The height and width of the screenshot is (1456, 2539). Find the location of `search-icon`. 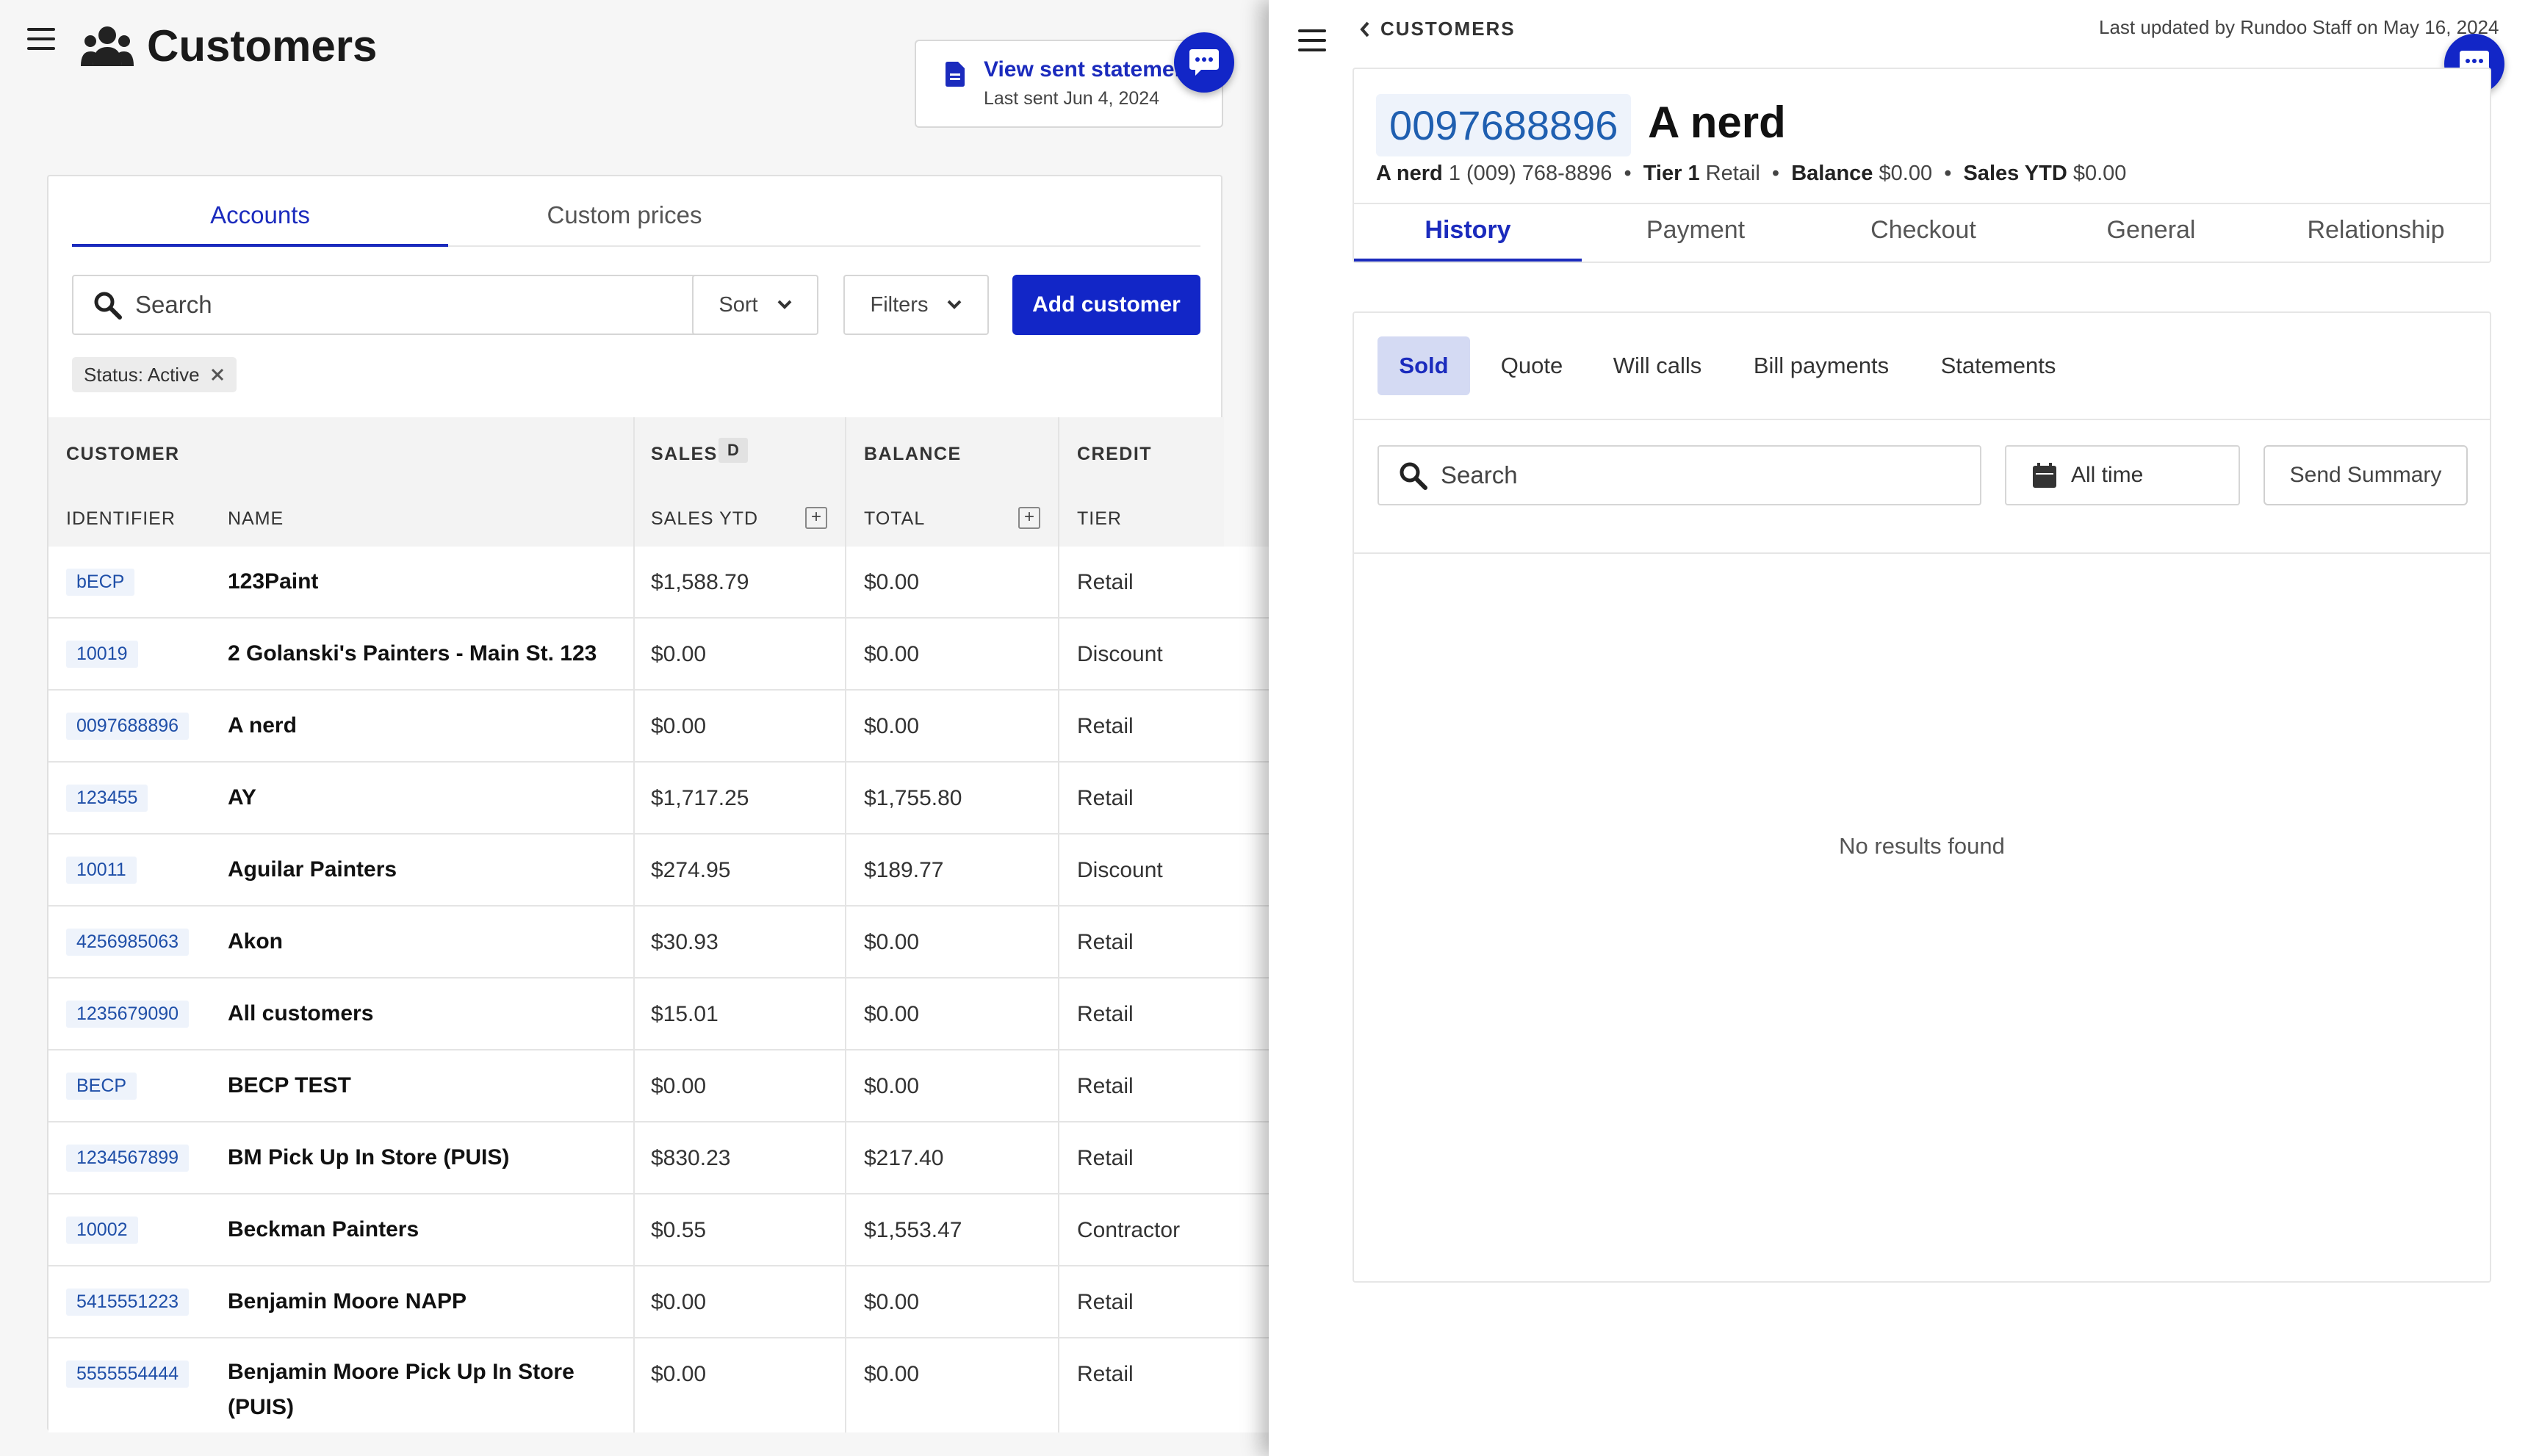

search-icon is located at coordinates (108, 306).